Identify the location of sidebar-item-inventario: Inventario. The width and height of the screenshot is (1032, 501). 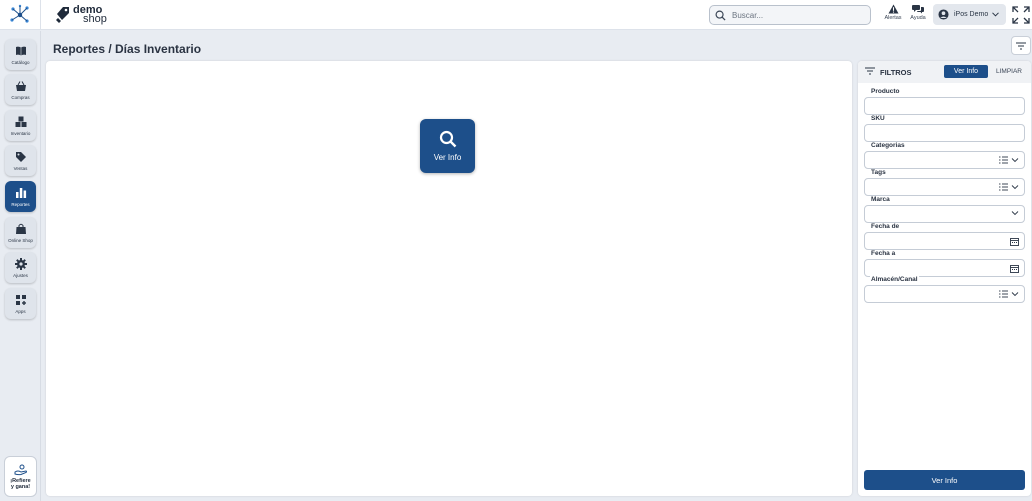
(20, 125).